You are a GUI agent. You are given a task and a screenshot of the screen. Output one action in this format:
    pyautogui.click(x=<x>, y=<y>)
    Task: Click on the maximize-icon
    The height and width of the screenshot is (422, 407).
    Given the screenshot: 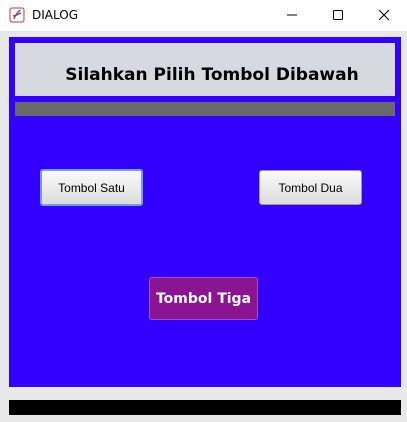 What is the action you would take?
    pyautogui.click(x=338, y=15)
    